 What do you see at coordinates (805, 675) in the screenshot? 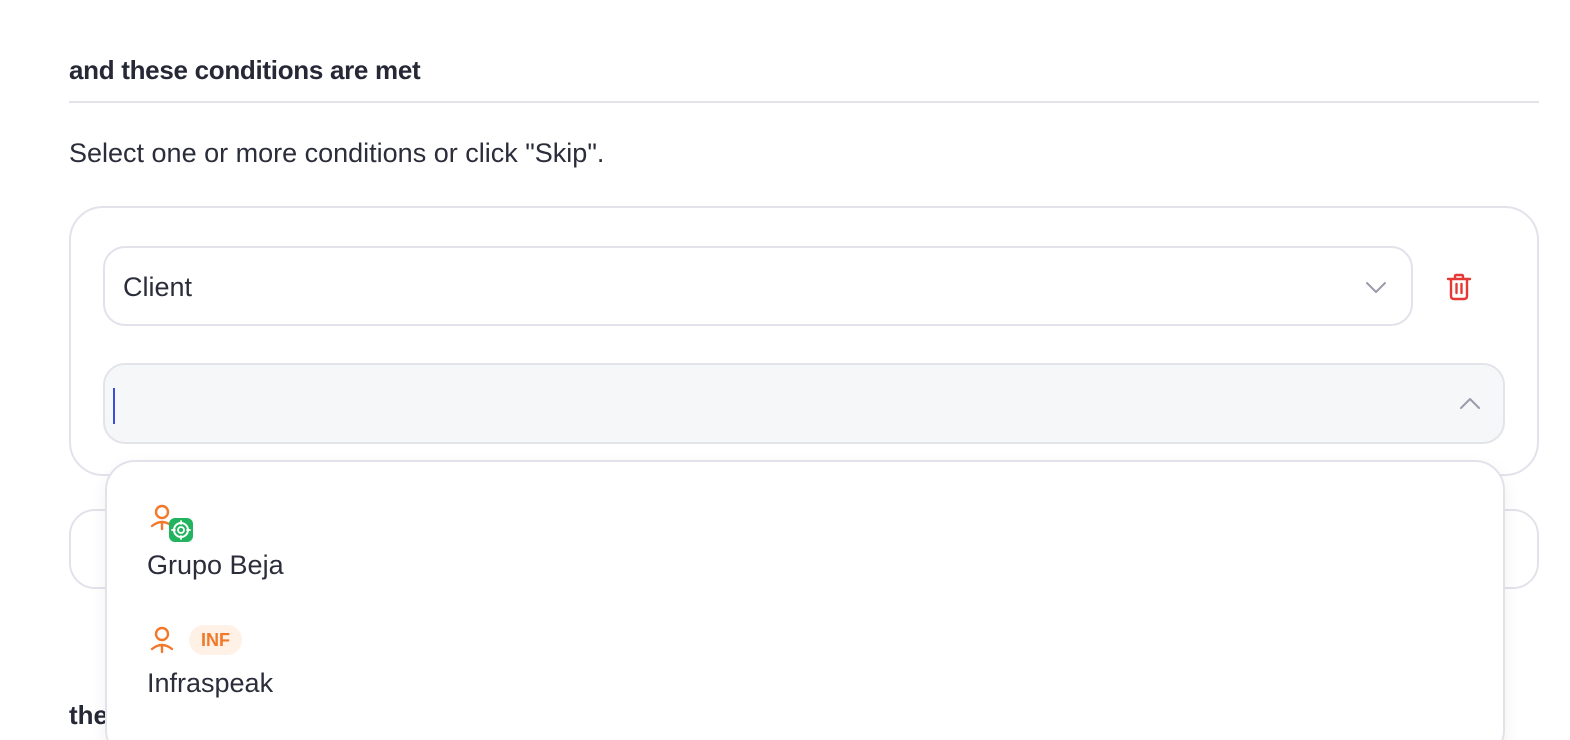
I see `option-infraspeak: INF Infraspeak` at bounding box center [805, 675].